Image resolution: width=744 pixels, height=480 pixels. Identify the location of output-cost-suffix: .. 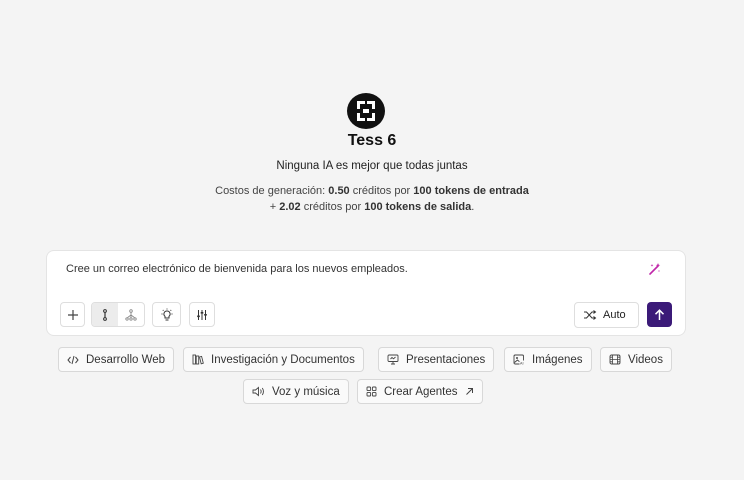
(473, 207).